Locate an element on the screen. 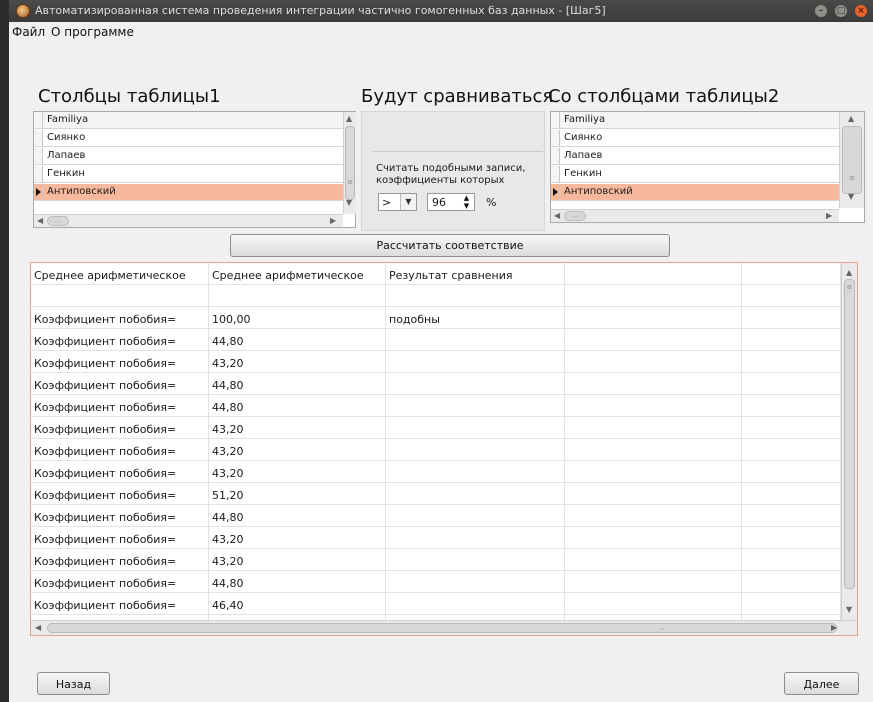 This screenshot has width=873, height=702. back-button: Назад is located at coordinates (73, 683).